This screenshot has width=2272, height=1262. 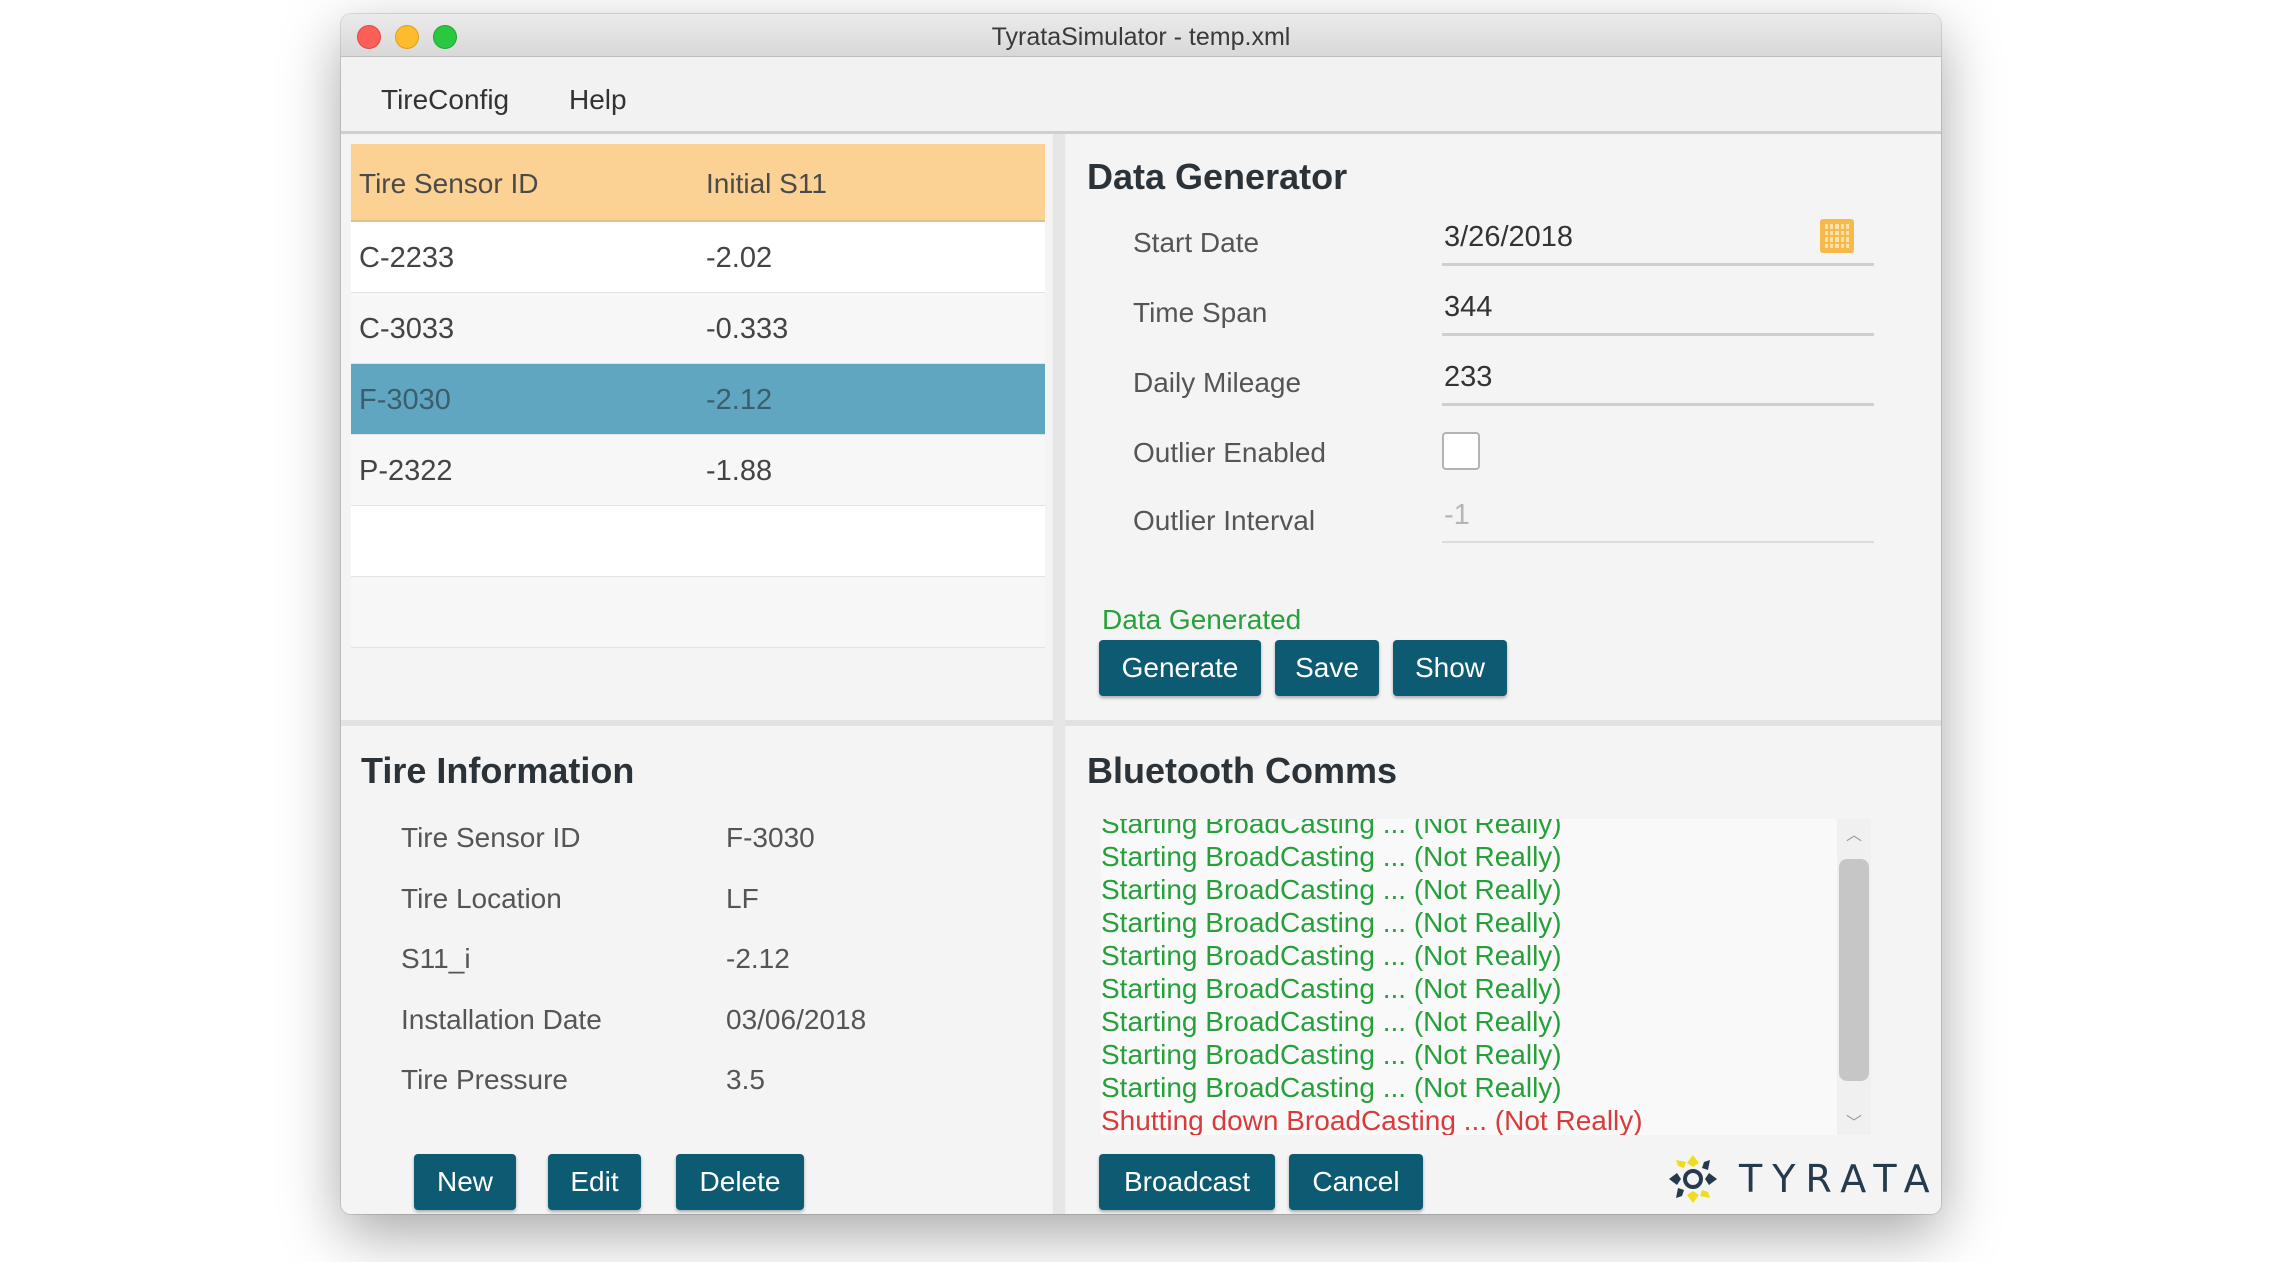 What do you see at coordinates (1468, 307) in the screenshot?
I see `time-span-value: 344` at bounding box center [1468, 307].